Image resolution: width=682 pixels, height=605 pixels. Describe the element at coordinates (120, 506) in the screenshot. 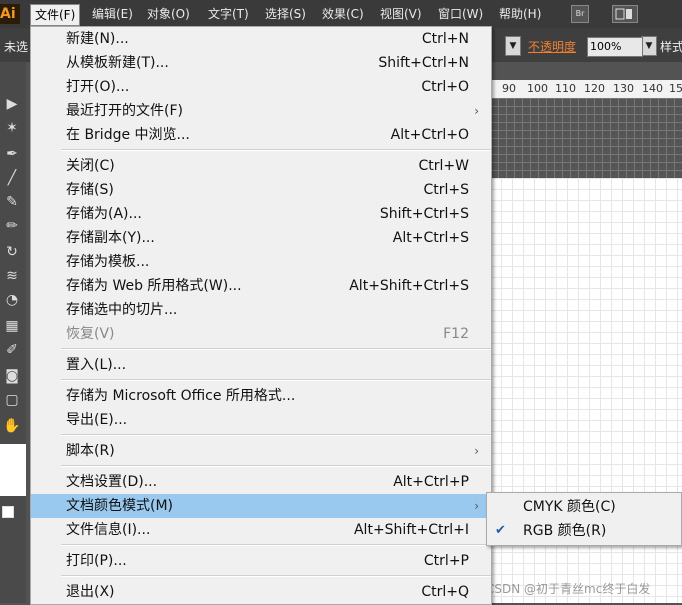

I see `menu-item-label: 文档颜色模式(M)` at that location.